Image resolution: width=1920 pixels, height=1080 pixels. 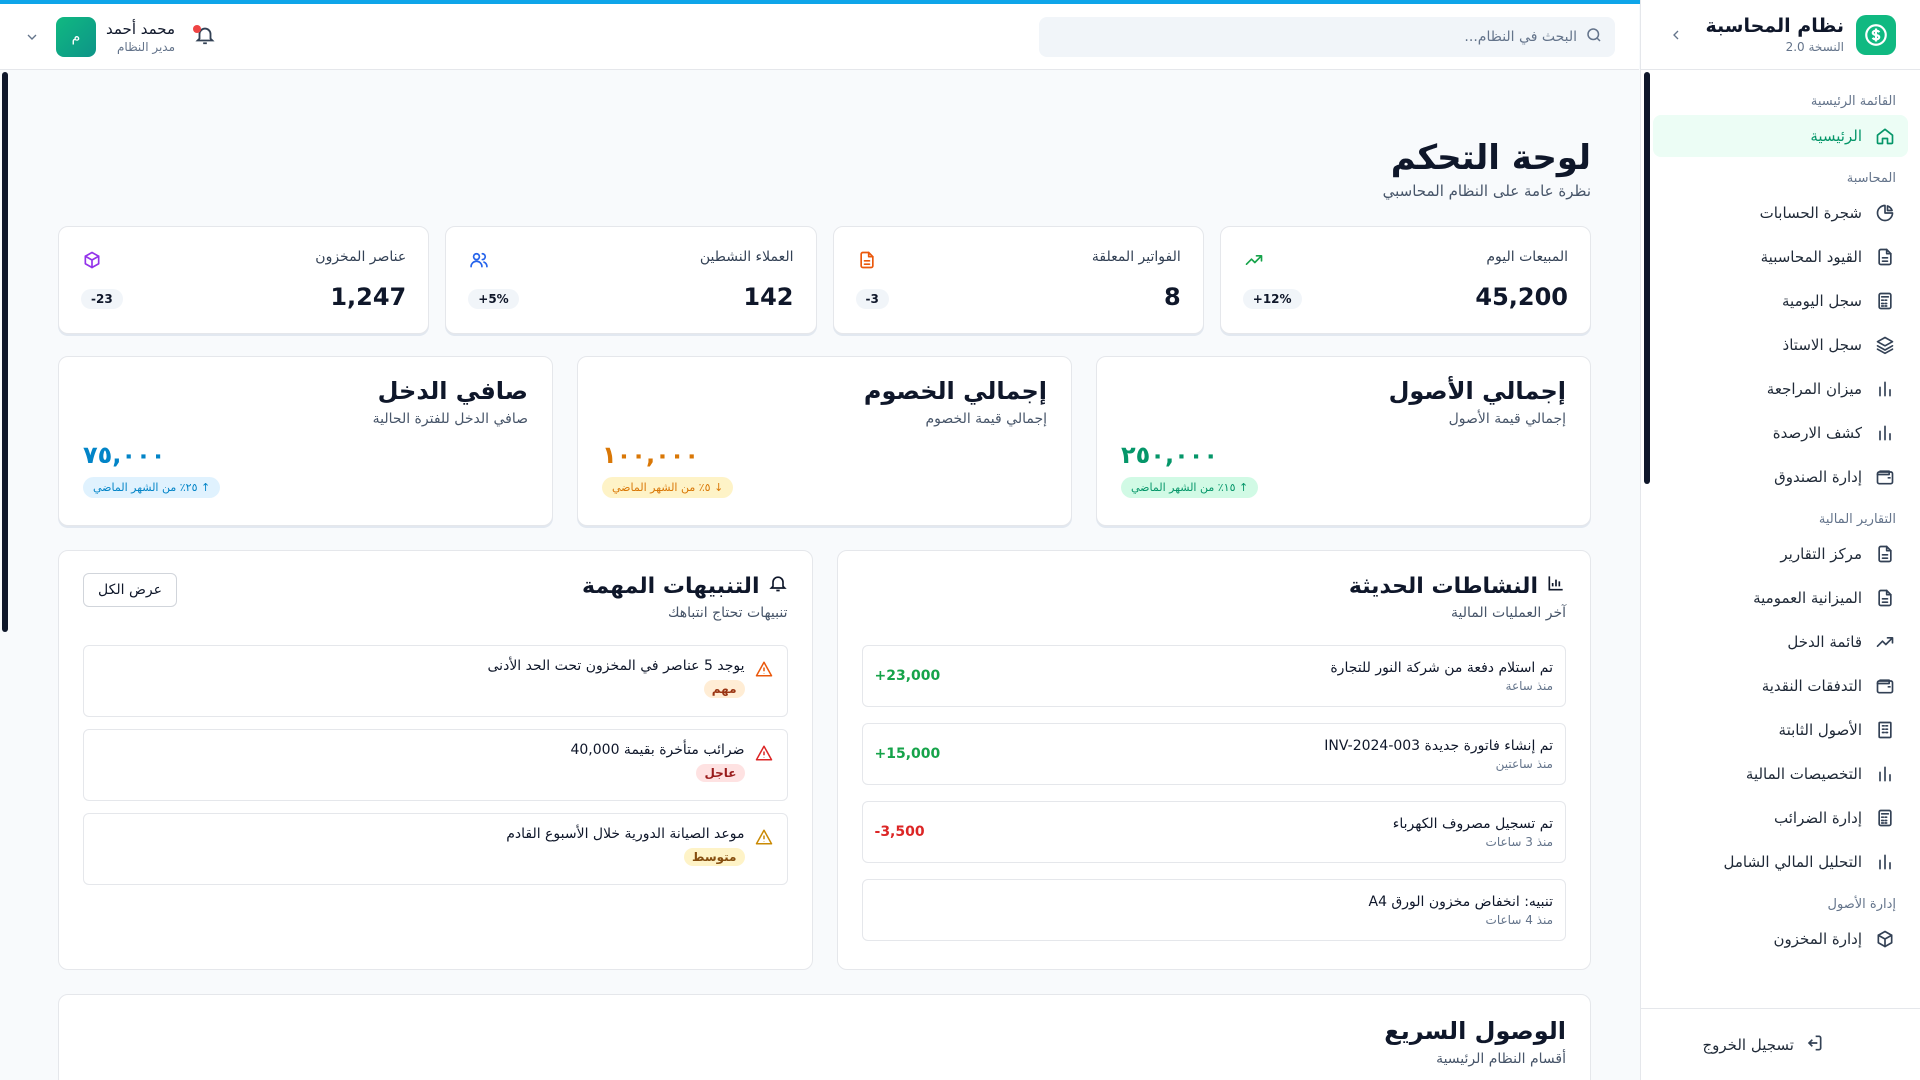 What do you see at coordinates (146, 46) in the screenshot?
I see `user-role: مدير النظام` at bounding box center [146, 46].